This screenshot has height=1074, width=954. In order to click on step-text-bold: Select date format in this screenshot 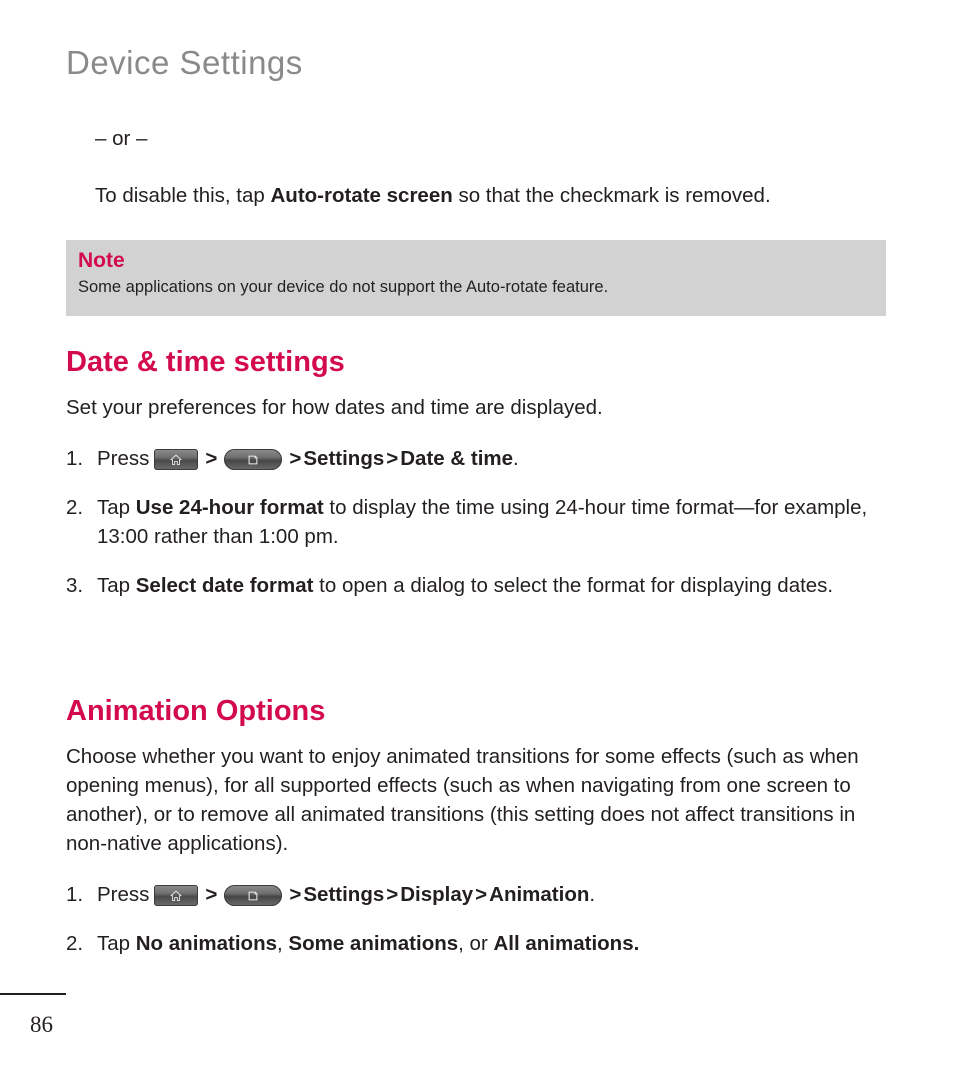, I will do `click(224, 585)`.